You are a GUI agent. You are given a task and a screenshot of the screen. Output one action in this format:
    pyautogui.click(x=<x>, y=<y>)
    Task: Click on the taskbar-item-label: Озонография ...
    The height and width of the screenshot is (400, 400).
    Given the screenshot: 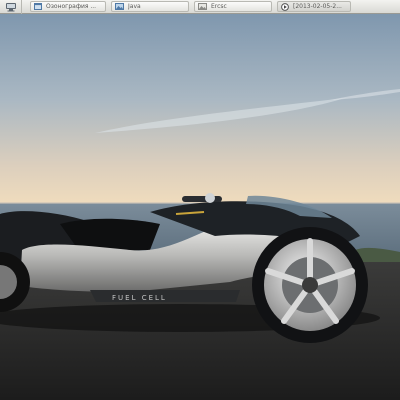 What is the action you would take?
    pyautogui.click(x=71, y=6)
    